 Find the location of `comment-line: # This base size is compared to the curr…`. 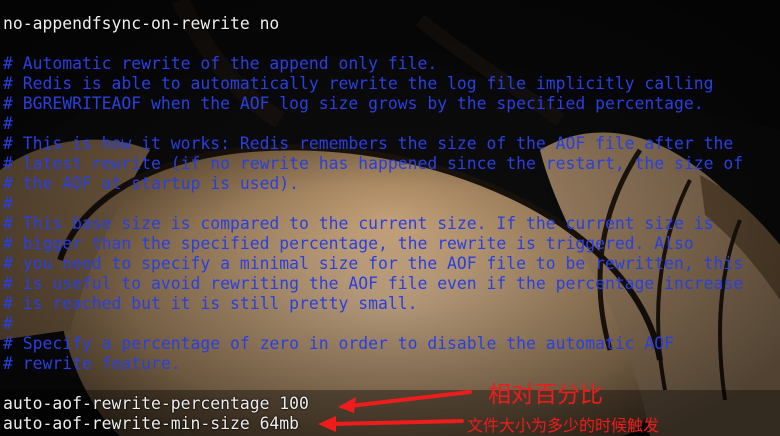

comment-line: # This base size is compared to the curr… is located at coordinates (358, 223).